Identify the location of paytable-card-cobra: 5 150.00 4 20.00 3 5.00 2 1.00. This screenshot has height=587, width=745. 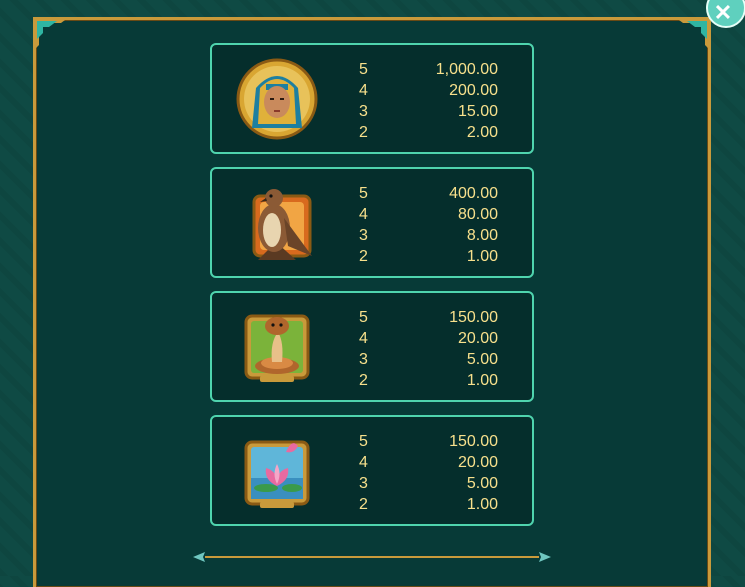
(372, 346).